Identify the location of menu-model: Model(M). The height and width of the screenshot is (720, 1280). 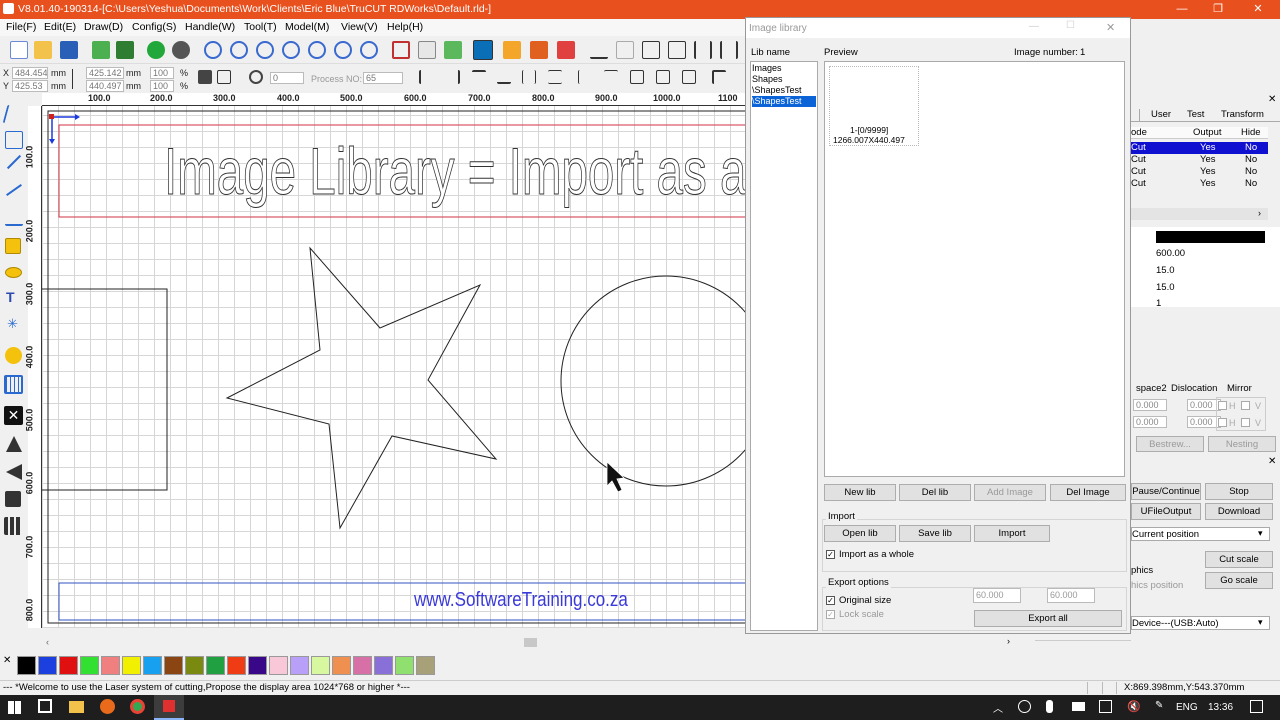
(307, 27).